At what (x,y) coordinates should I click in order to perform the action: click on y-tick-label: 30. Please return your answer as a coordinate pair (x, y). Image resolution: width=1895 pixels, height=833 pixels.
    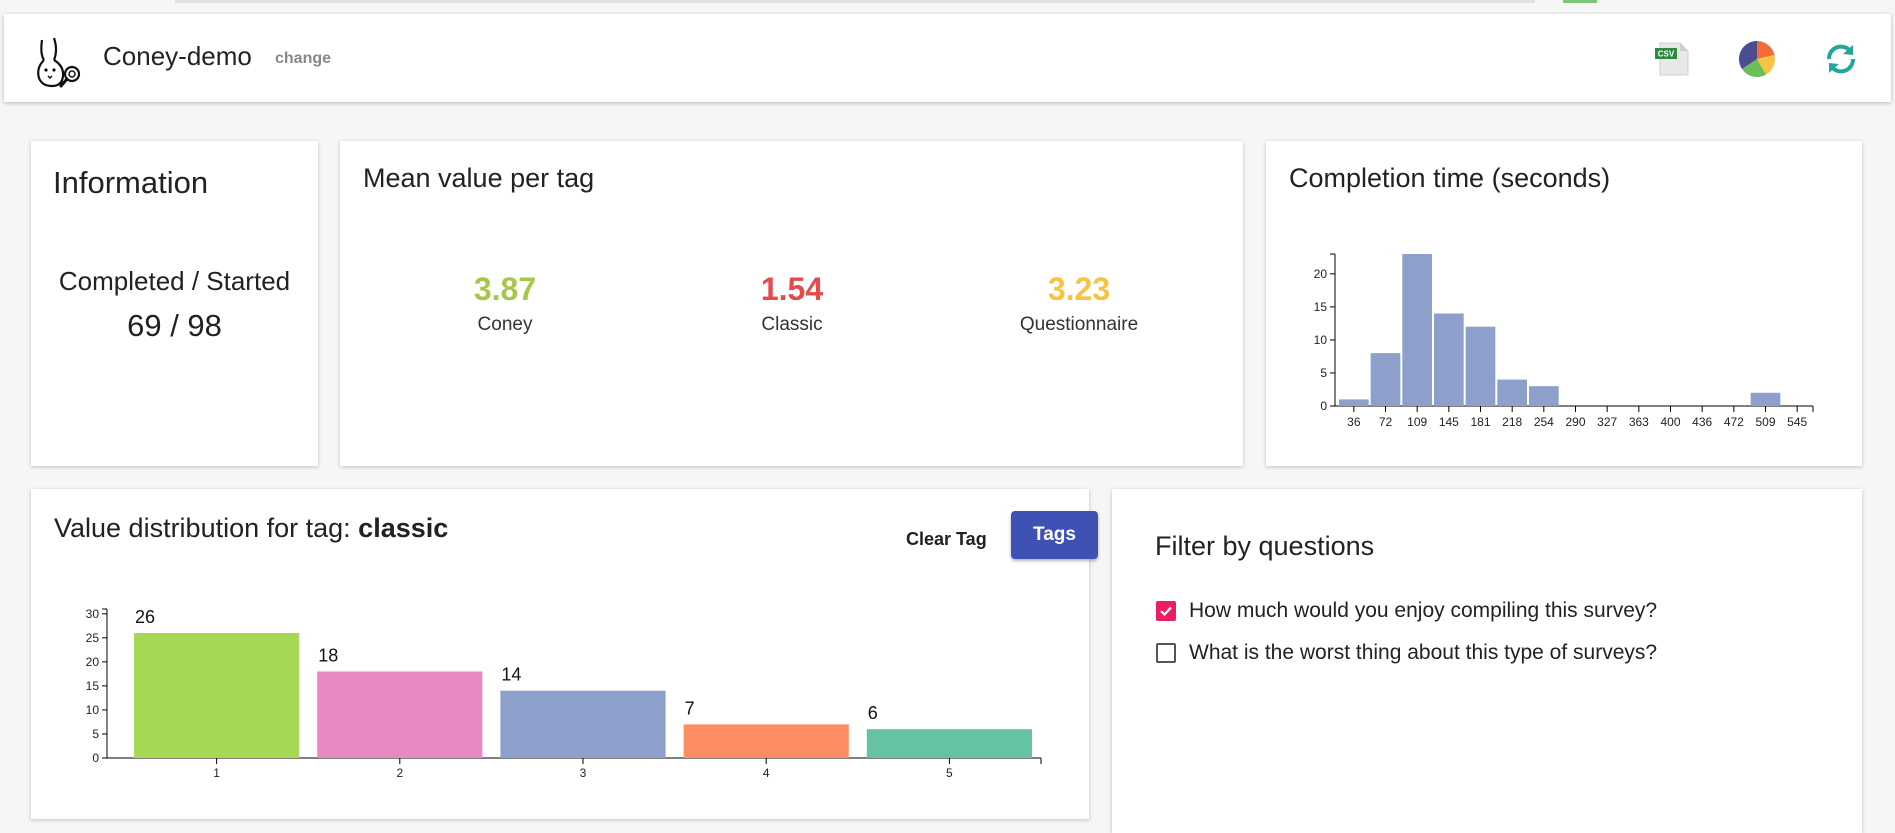
    Looking at the image, I should click on (93, 614).